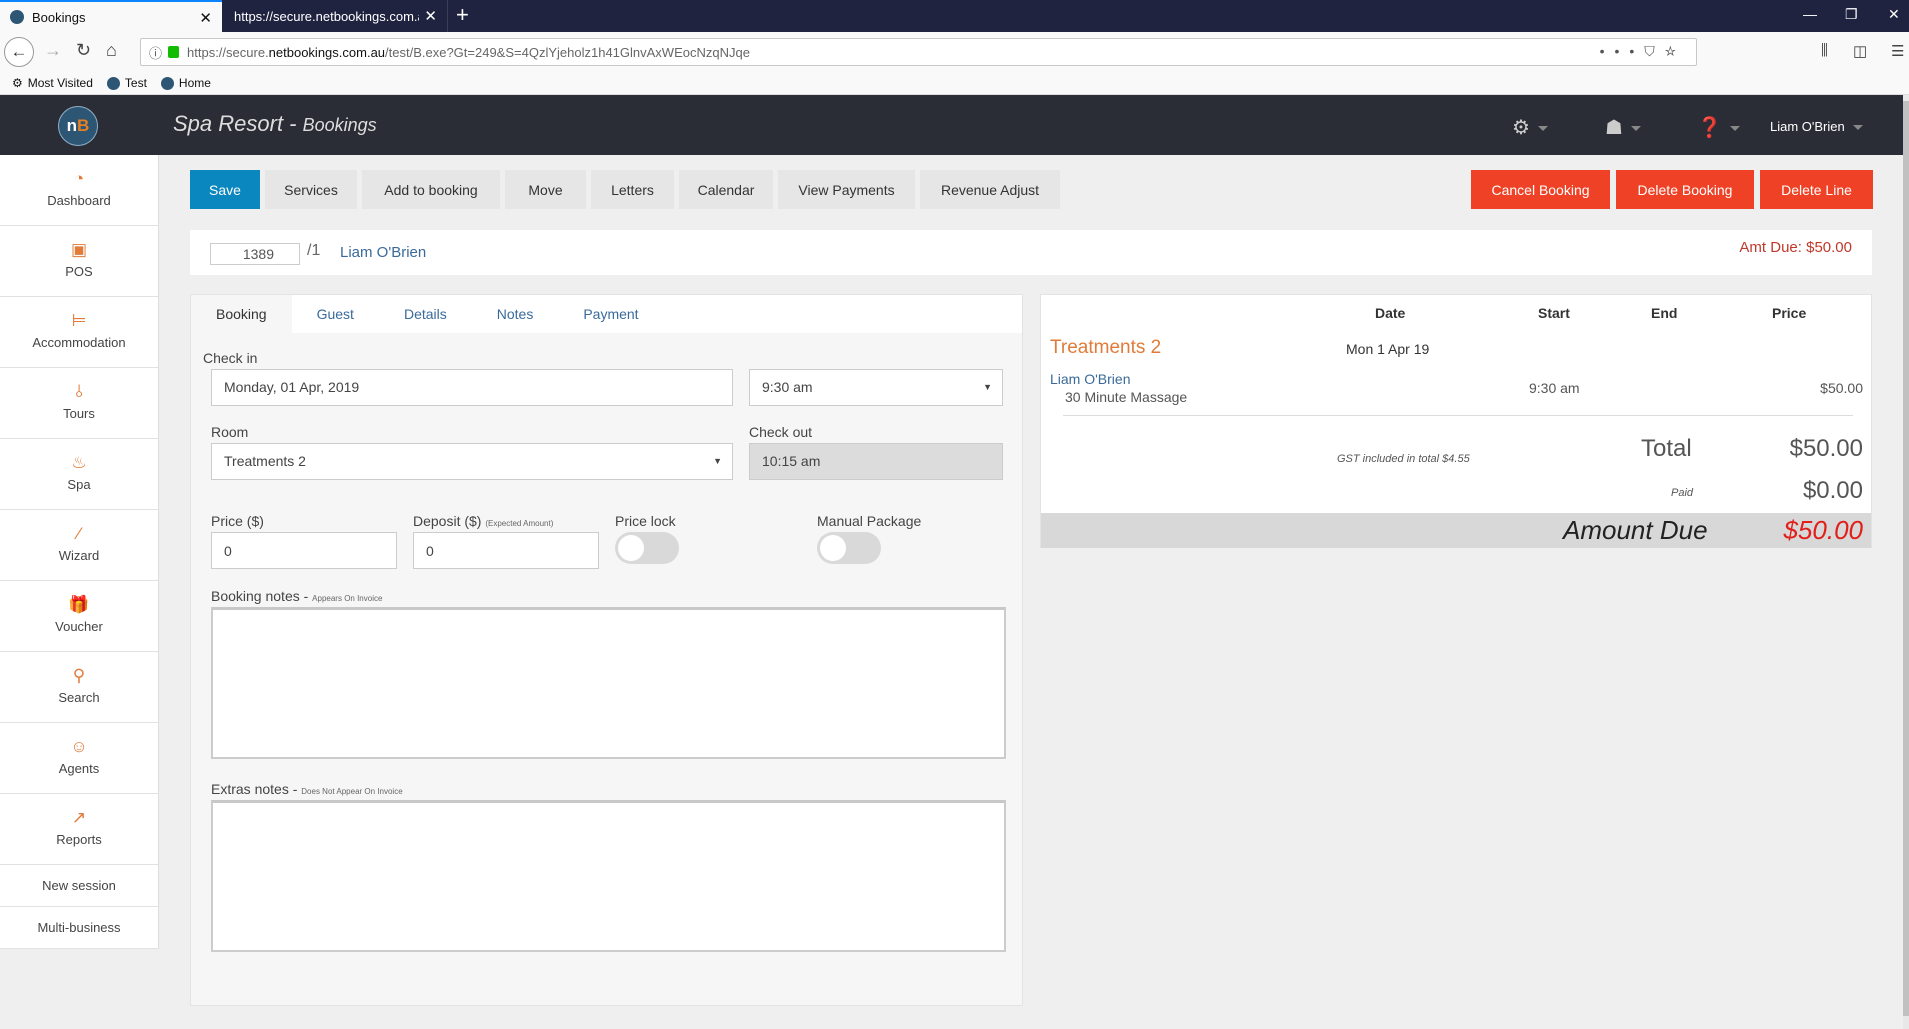 The image size is (1909, 1029). I want to click on module-name: Bookings, so click(339, 125).